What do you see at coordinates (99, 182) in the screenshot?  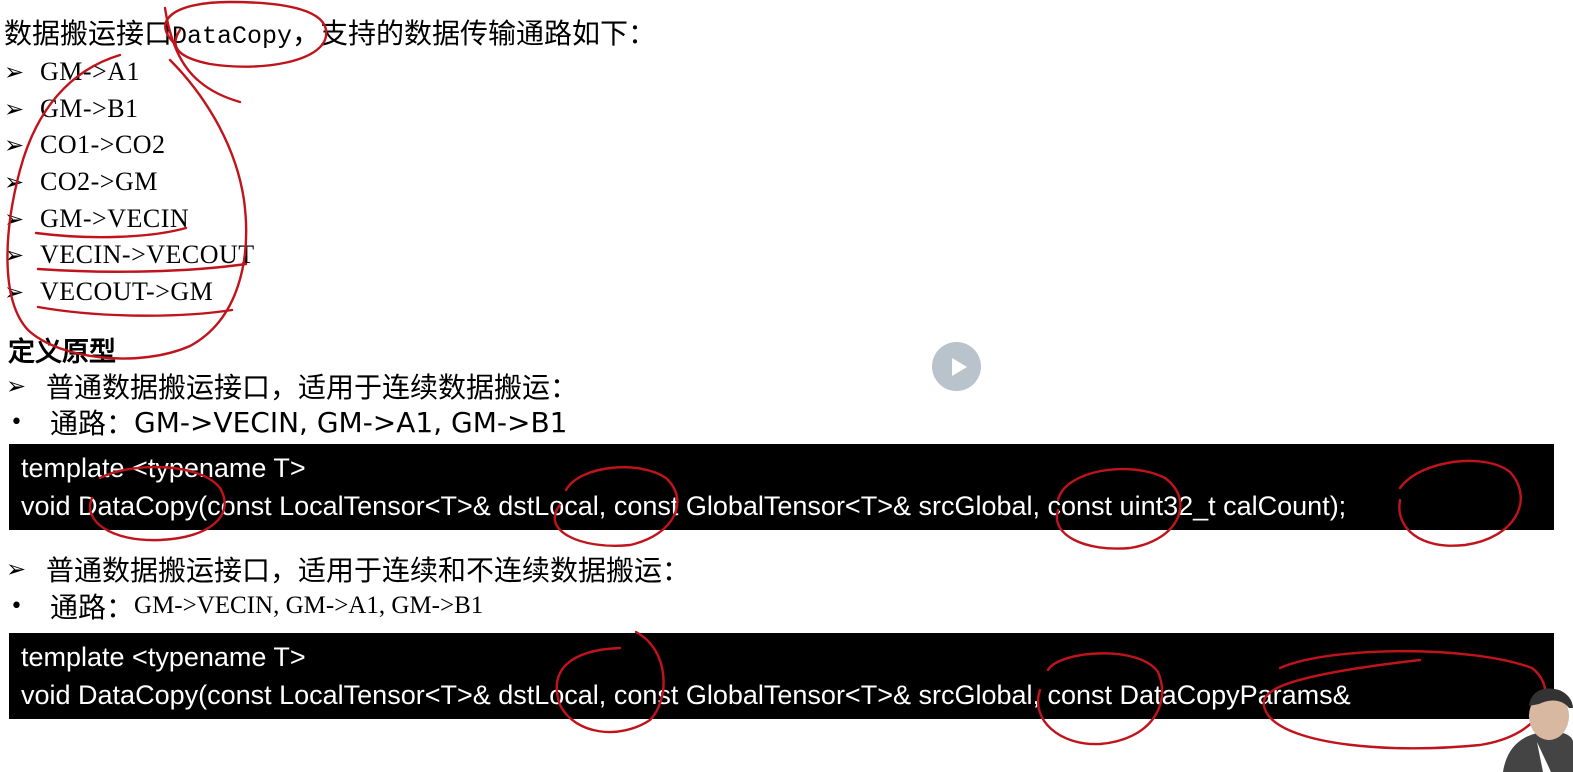 I see `path-label: CO2->GM` at bounding box center [99, 182].